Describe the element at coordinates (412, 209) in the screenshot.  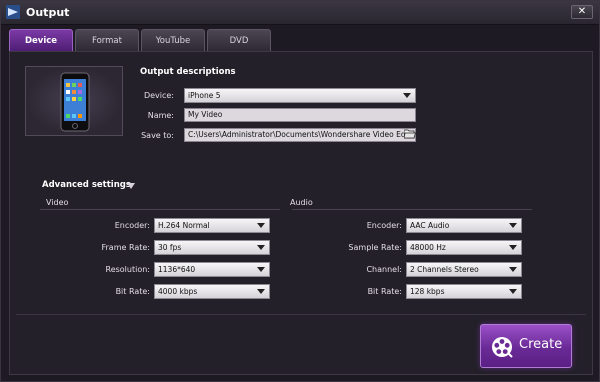
I see `audio-divider` at that location.